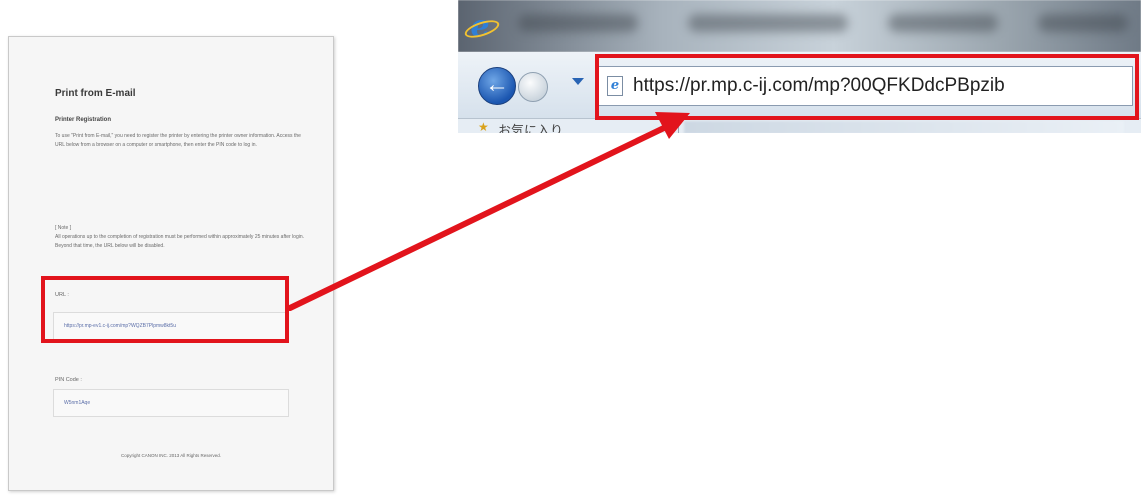 The height and width of the screenshot is (495, 1141). Describe the element at coordinates (171, 403) in the screenshot. I see `pin-field-box: W5nm1Aqe` at that location.